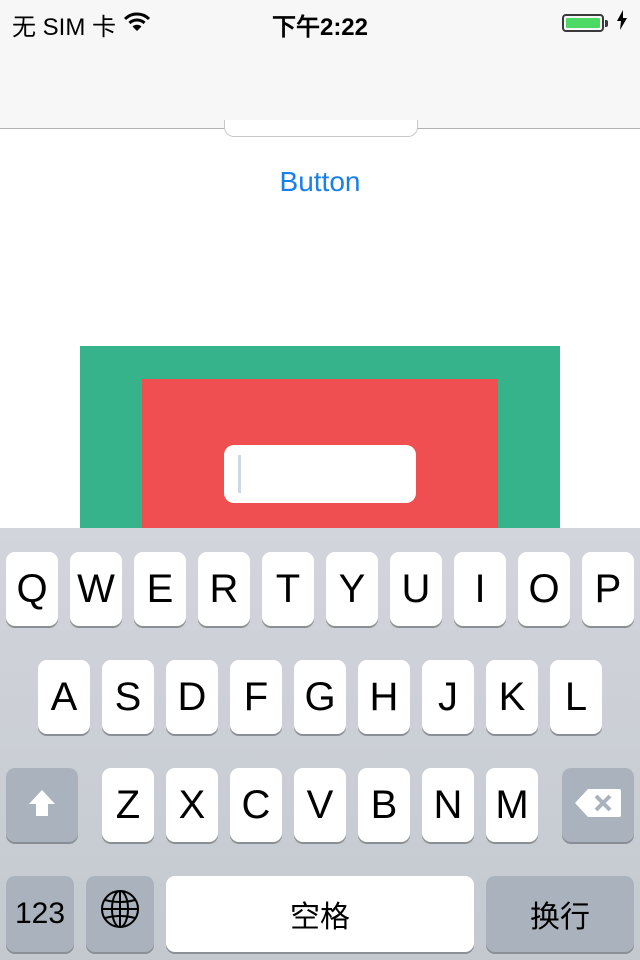  Describe the element at coordinates (544, 589) in the screenshot. I see `key-o: O` at that location.